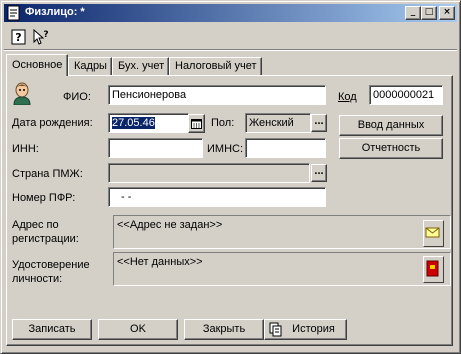  I want to click on calendar-button, so click(196, 123).